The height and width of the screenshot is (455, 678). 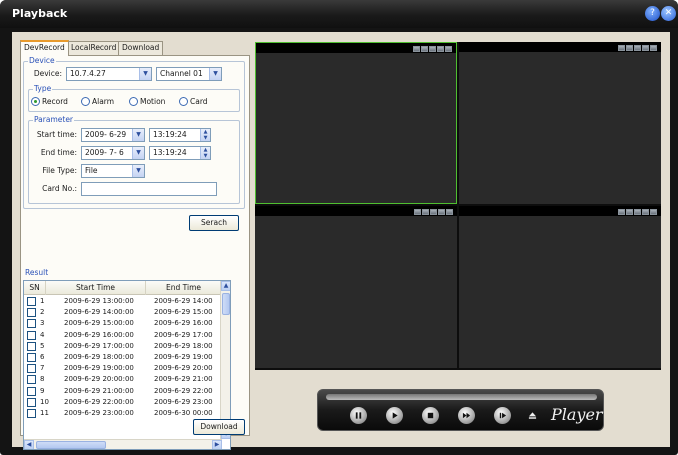 I want to click on start-date-picker: 2009- 6-29 ▼, so click(x=113, y=135).